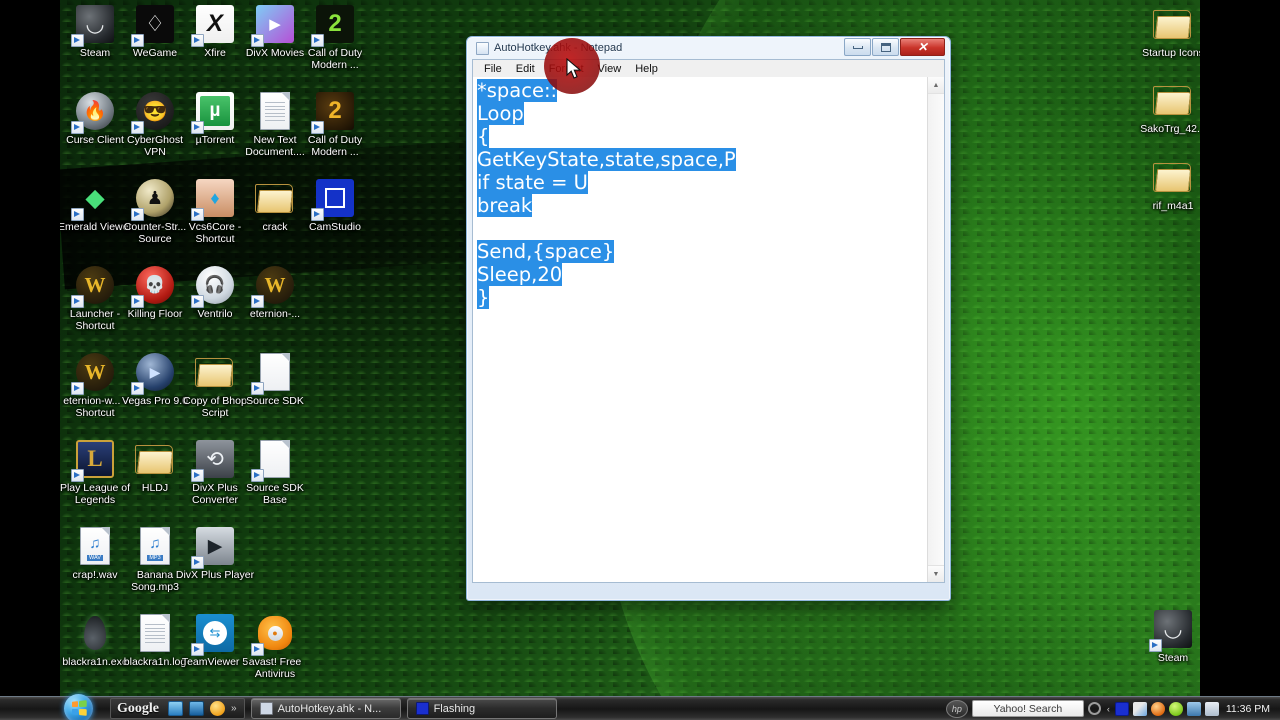 The width and height of the screenshot is (1280, 720). Describe the element at coordinates (493, 69) in the screenshot. I see `menu-item-file: File` at that location.